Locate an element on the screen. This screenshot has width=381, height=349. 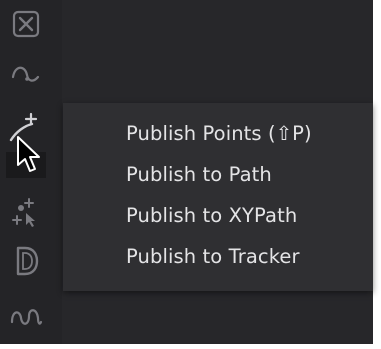
bezier-curve-icon is located at coordinates (26, 74).